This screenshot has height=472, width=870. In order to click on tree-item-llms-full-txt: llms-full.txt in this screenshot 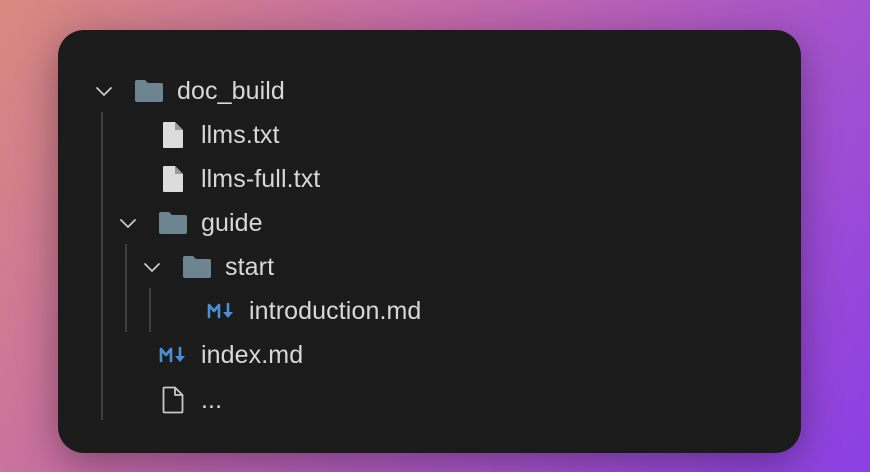, I will do `click(429, 179)`.